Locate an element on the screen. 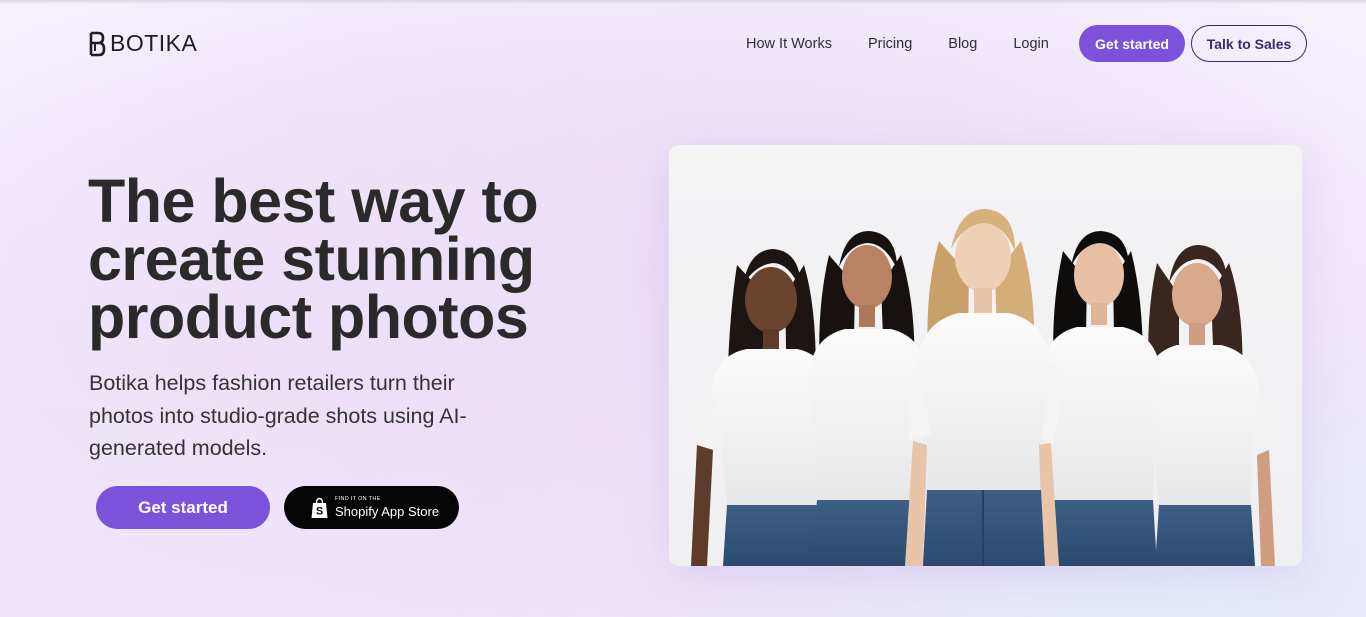 Image resolution: width=1366 pixels, height=617 pixels. nav-get-started-button: Get started is located at coordinates (1132, 43).